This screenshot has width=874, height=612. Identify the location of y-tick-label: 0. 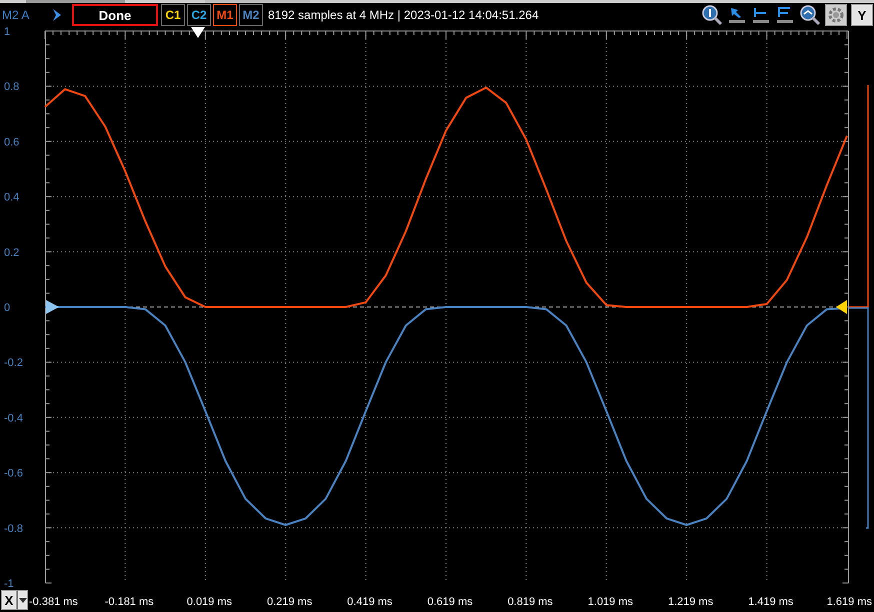
(7, 308).